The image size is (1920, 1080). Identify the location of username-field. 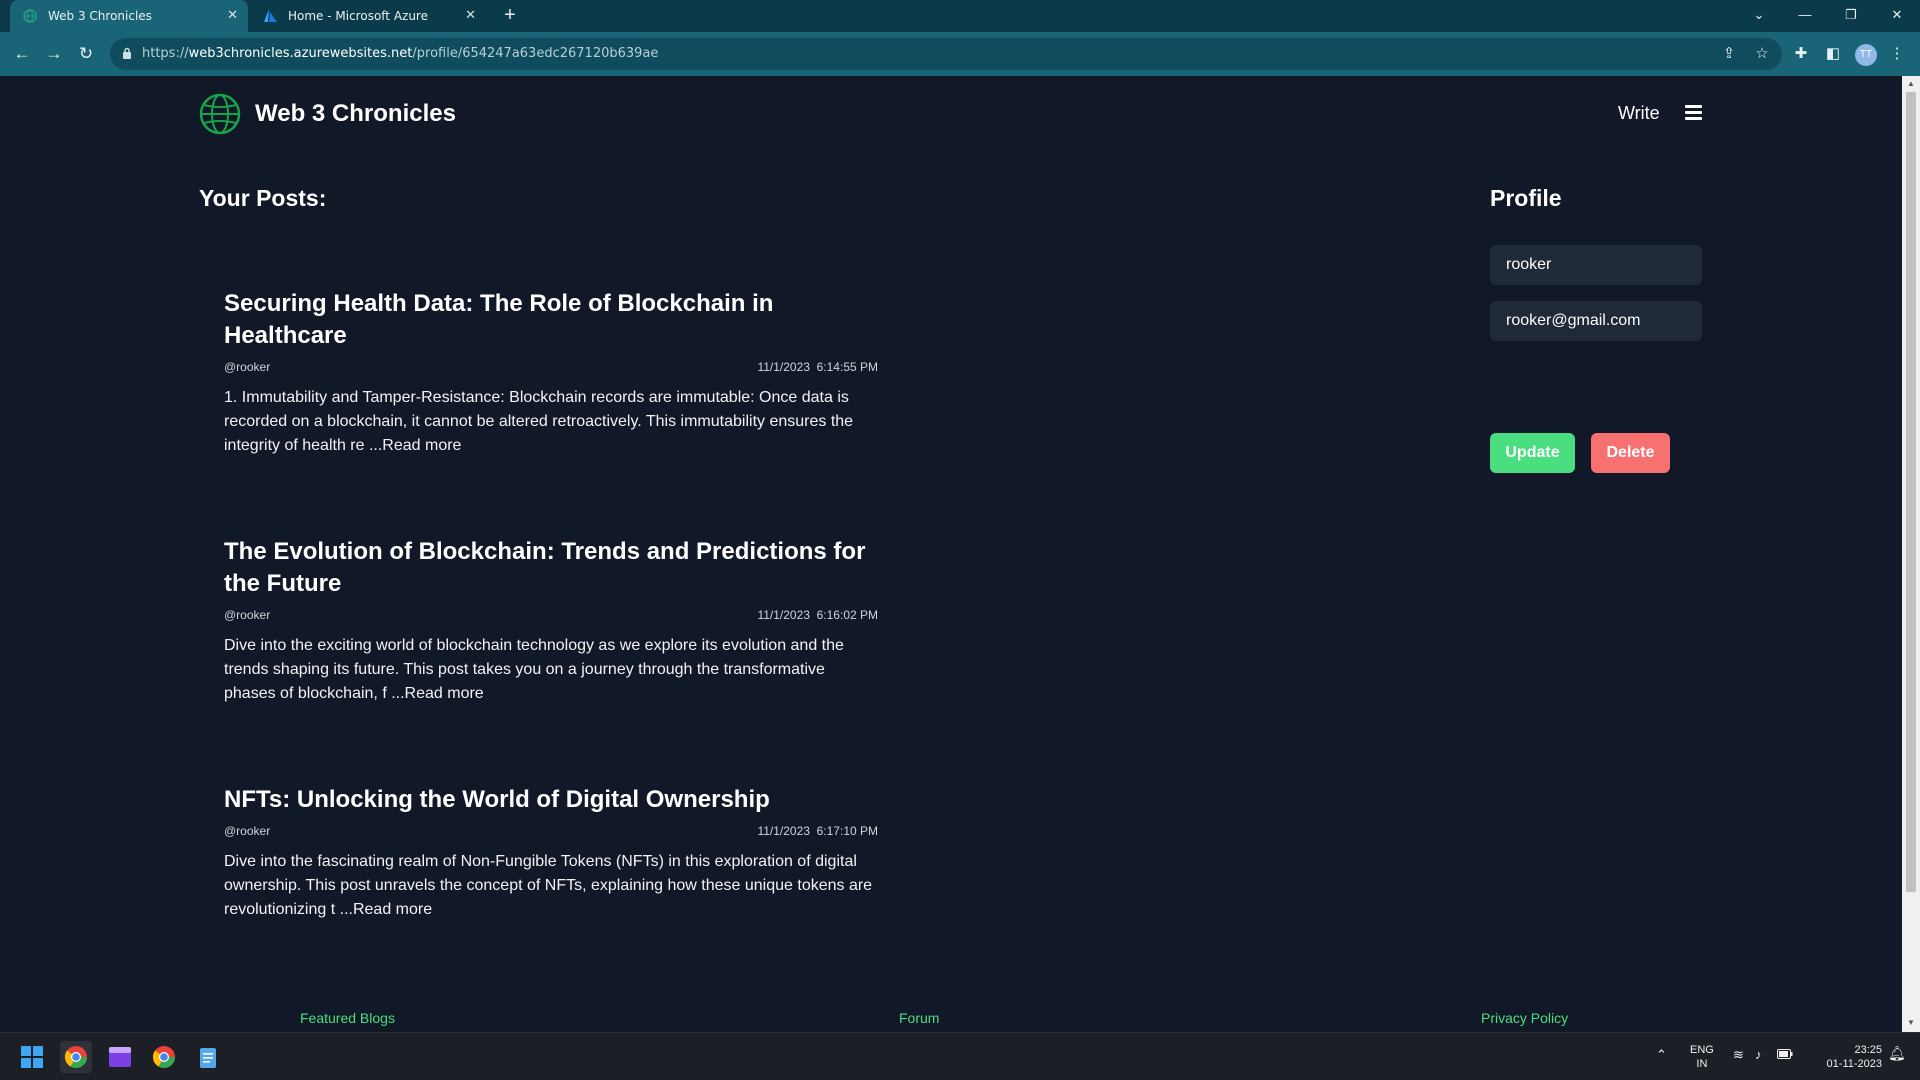
(1596, 265).